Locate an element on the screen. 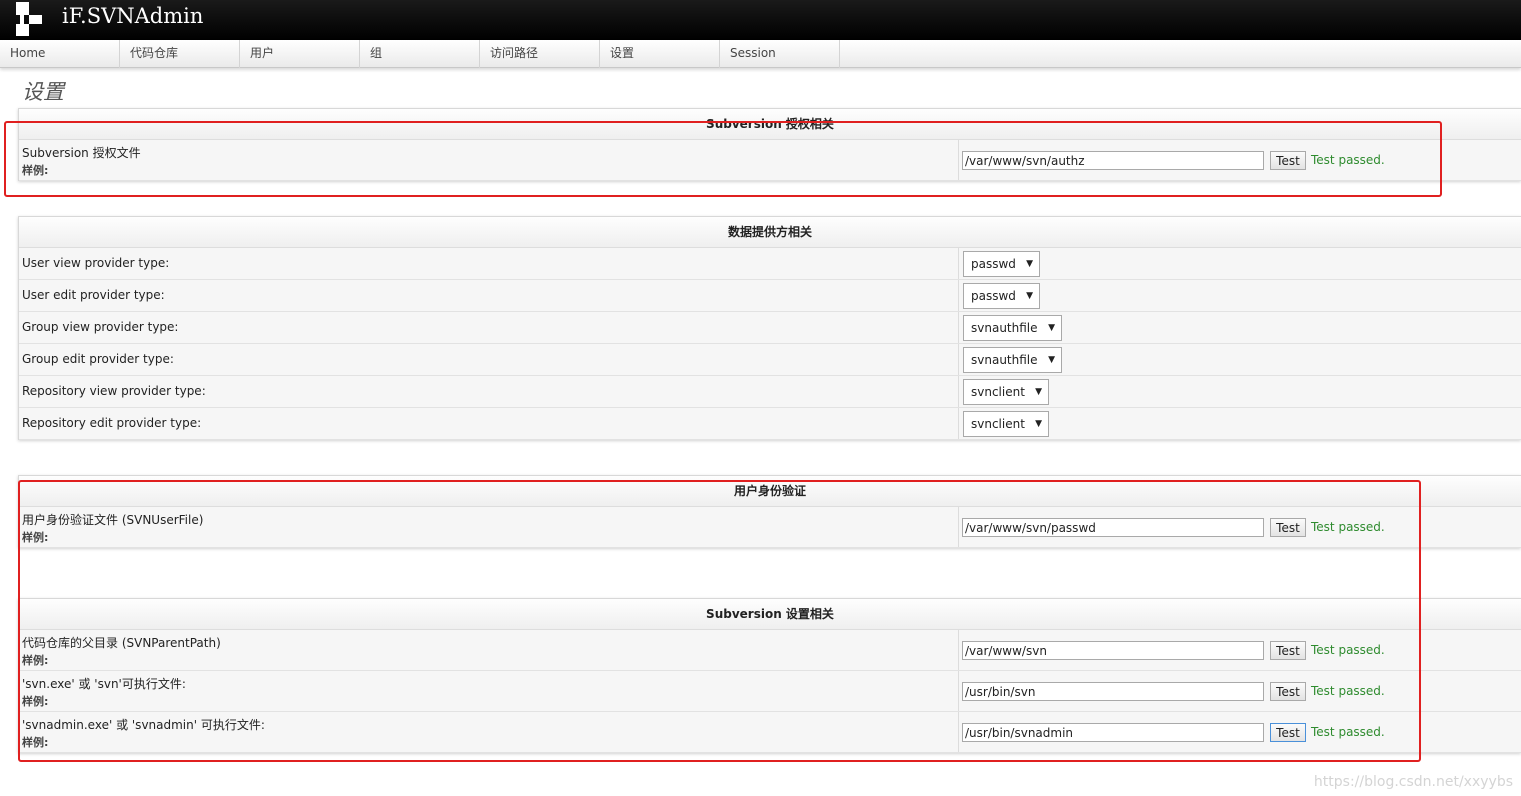 The width and height of the screenshot is (1521, 796). setting-label: User view provider type: is located at coordinates (96, 263).